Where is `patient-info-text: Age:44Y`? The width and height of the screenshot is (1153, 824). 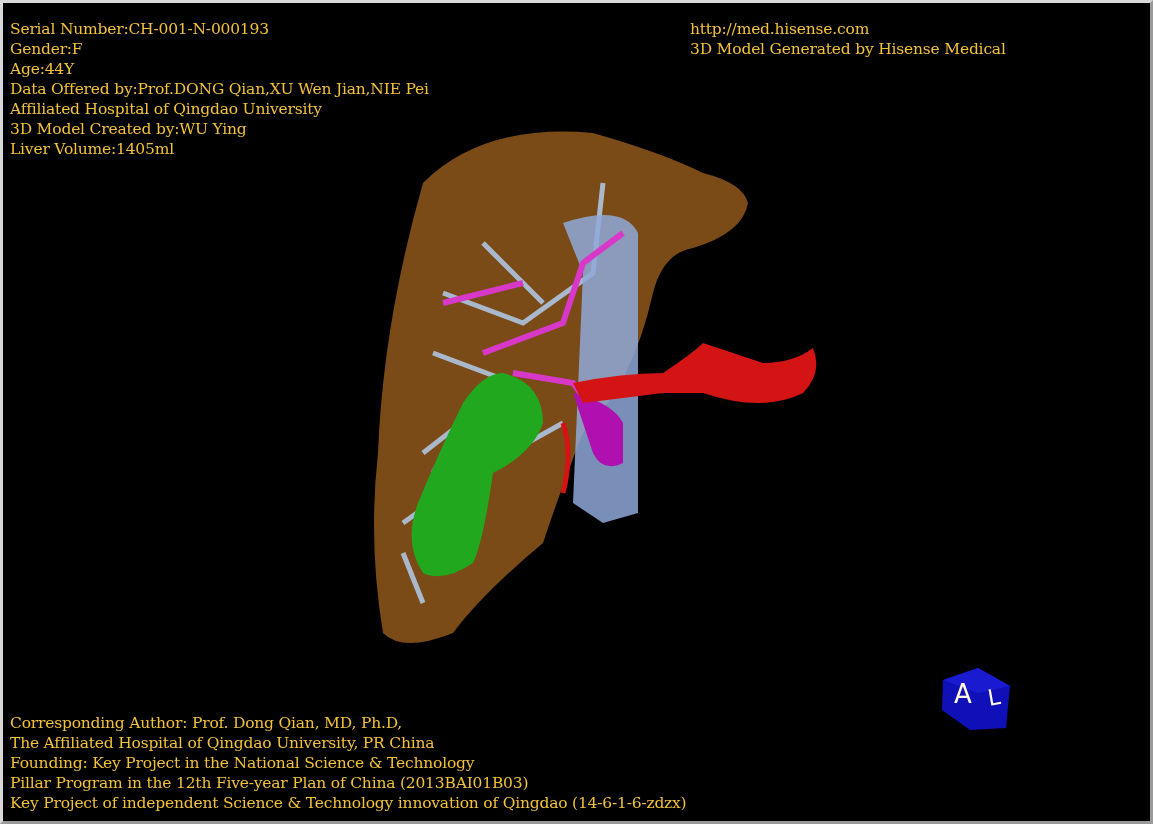
patient-info-text: Age:44Y is located at coordinates (43, 69).